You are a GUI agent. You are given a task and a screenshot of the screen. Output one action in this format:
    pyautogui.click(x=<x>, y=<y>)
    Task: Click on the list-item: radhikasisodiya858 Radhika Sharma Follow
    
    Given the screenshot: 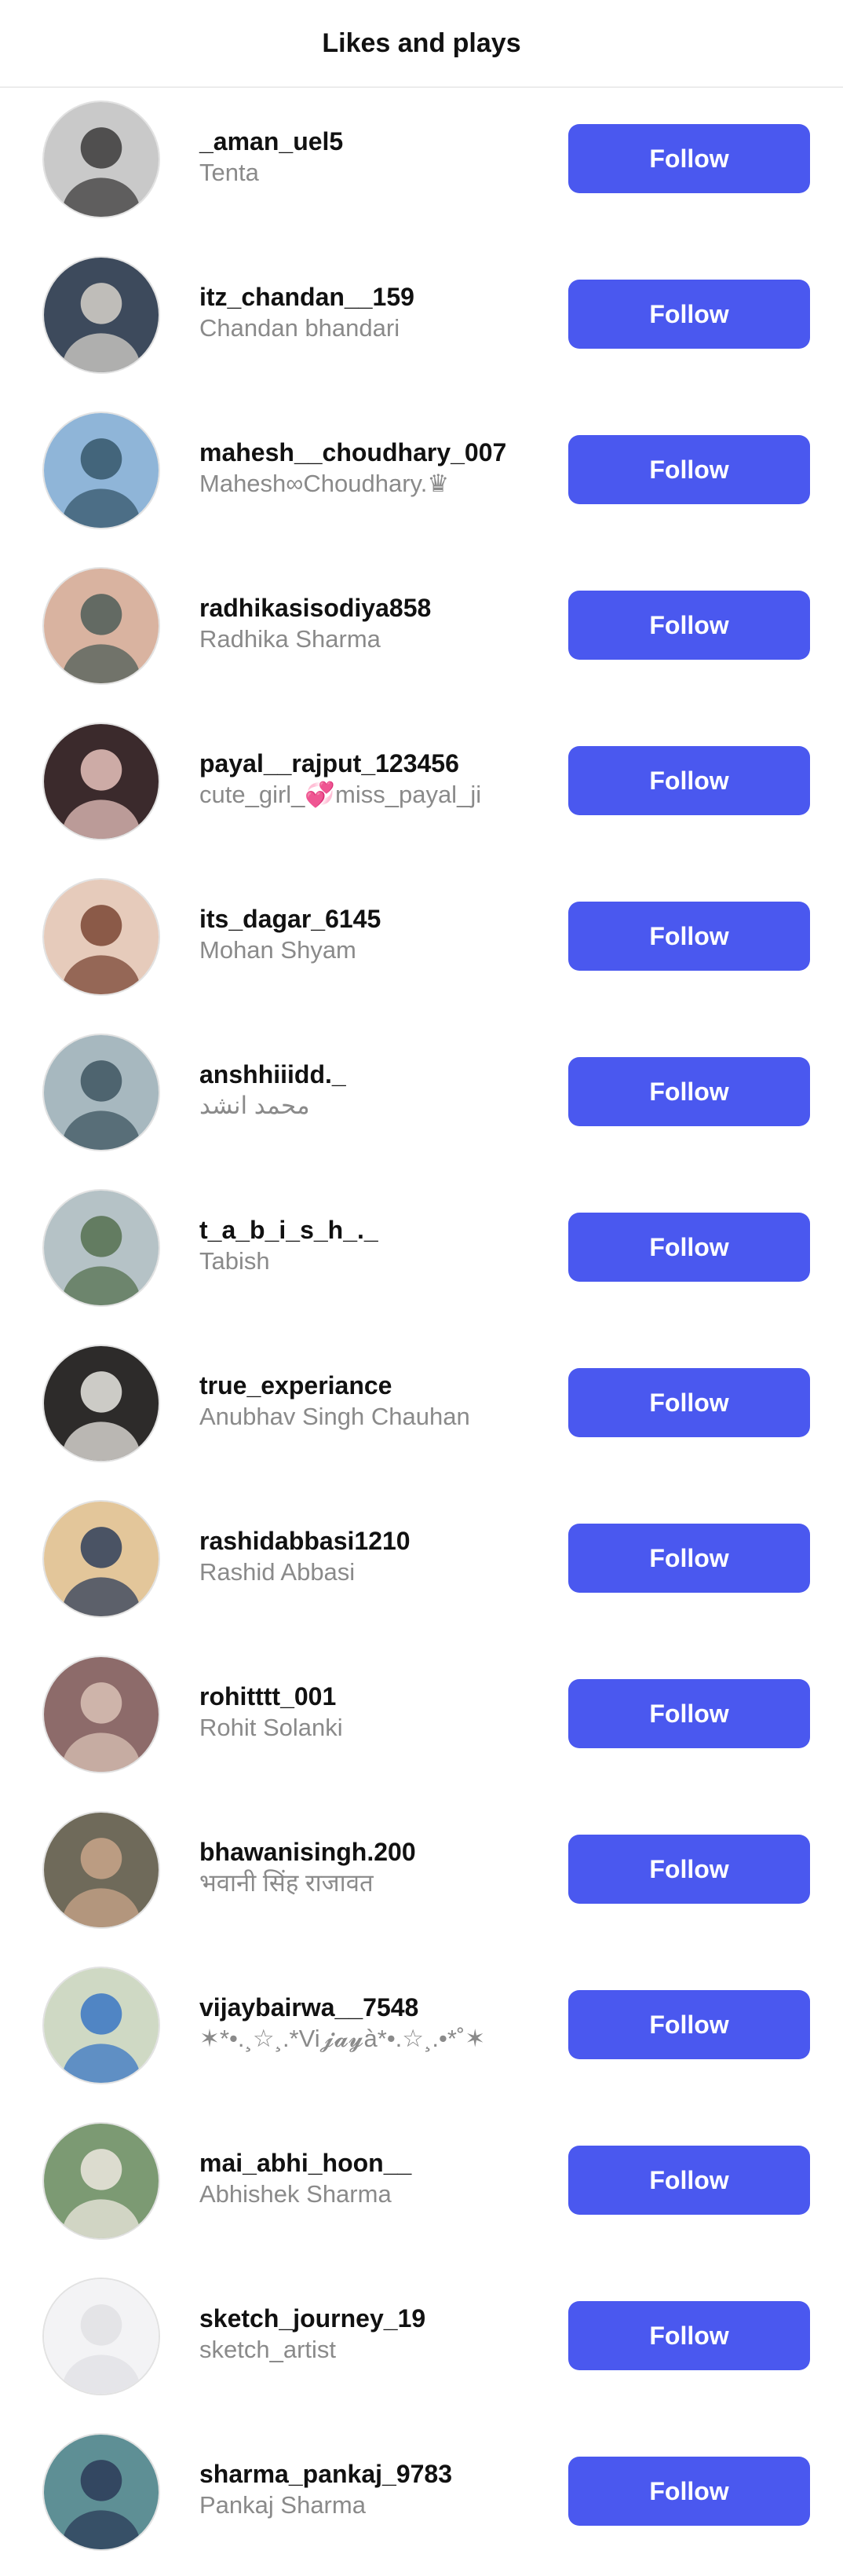 What is the action you would take?
    pyautogui.click(x=421, y=632)
    